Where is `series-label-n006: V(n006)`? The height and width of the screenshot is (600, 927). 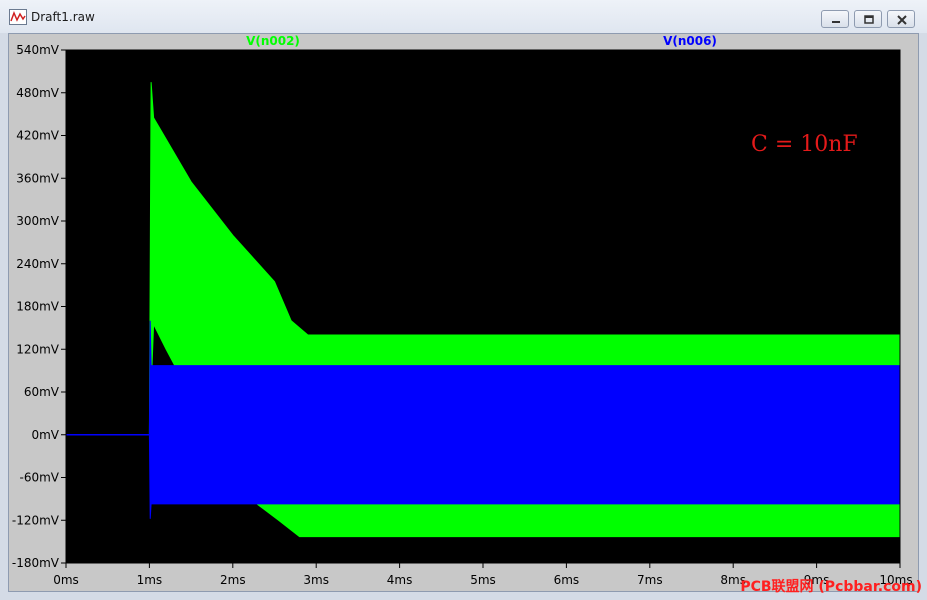 series-label-n006: V(n006) is located at coordinates (690, 41).